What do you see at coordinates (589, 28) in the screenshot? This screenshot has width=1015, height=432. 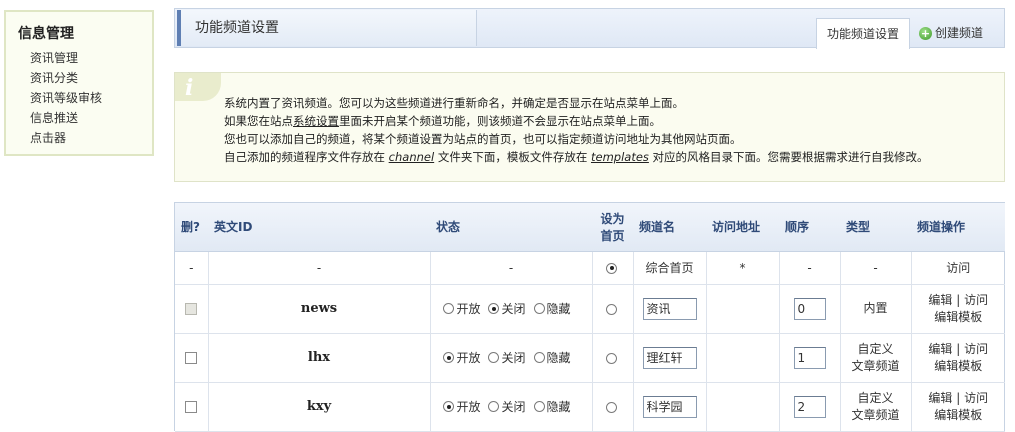 I see `page-header: 功能频道设置 功能频道设置 + 创建频道` at bounding box center [589, 28].